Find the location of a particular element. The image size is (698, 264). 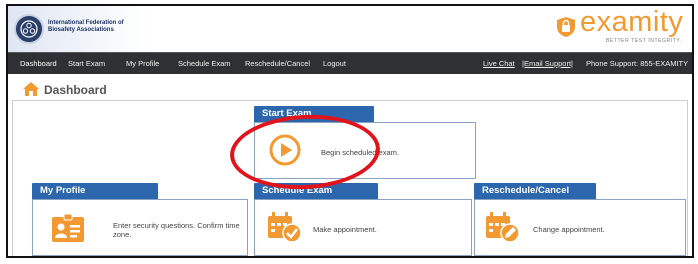

nav-my-profile: My Profile is located at coordinates (142, 63).